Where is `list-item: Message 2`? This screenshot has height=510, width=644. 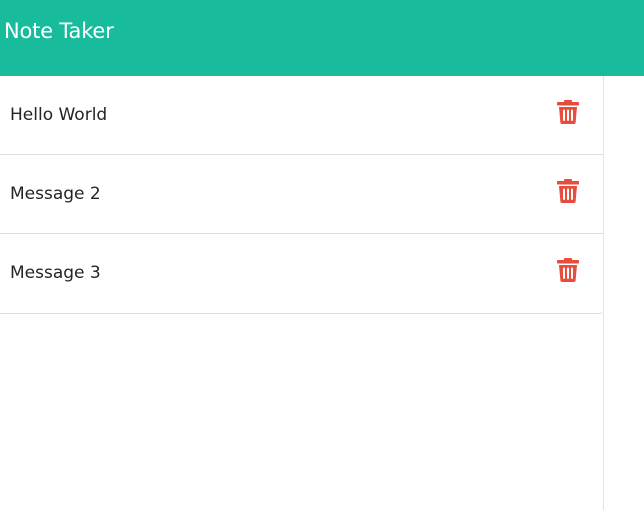 list-item: Message 2 is located at coordinates (301, 194).